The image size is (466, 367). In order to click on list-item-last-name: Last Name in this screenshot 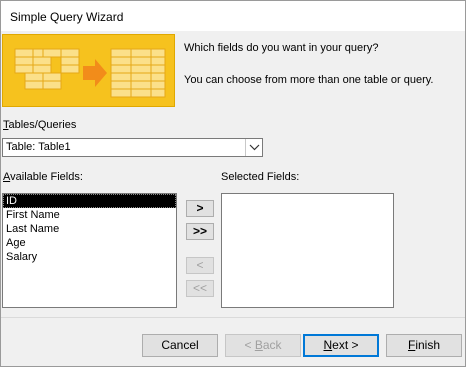, I will do `click(89, 229)`.